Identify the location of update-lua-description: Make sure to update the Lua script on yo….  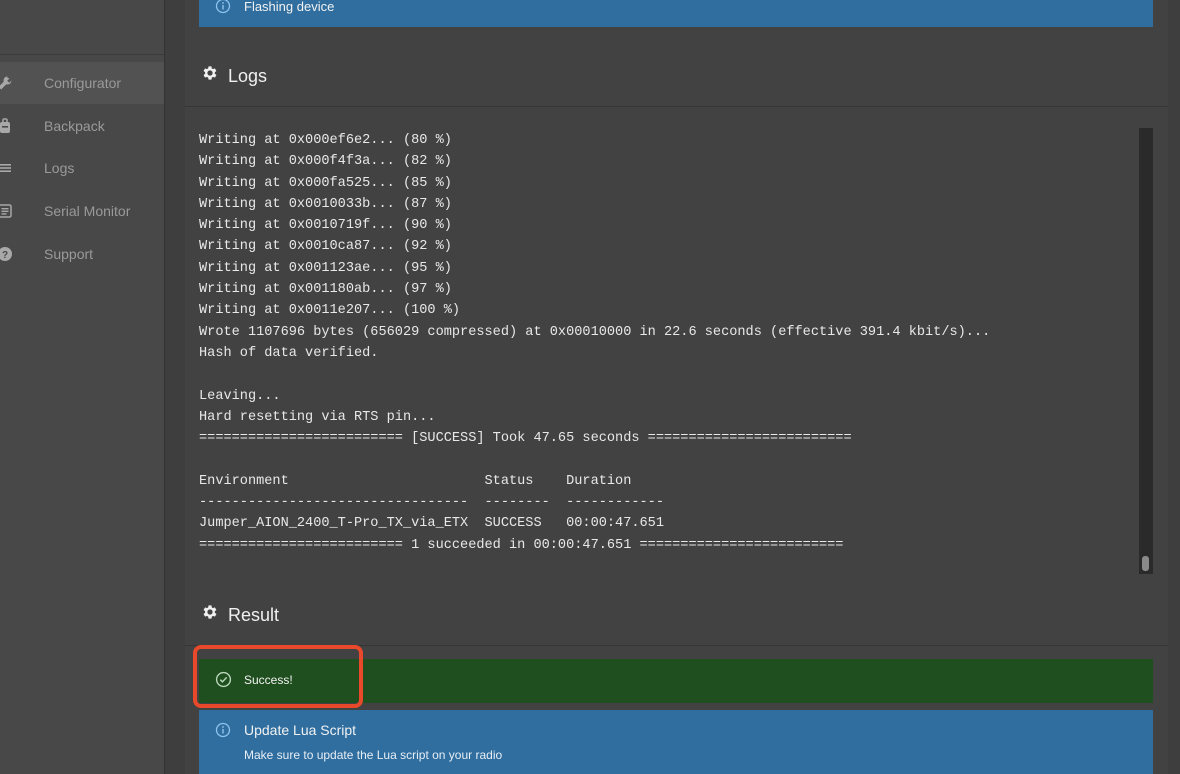
(373, 755).